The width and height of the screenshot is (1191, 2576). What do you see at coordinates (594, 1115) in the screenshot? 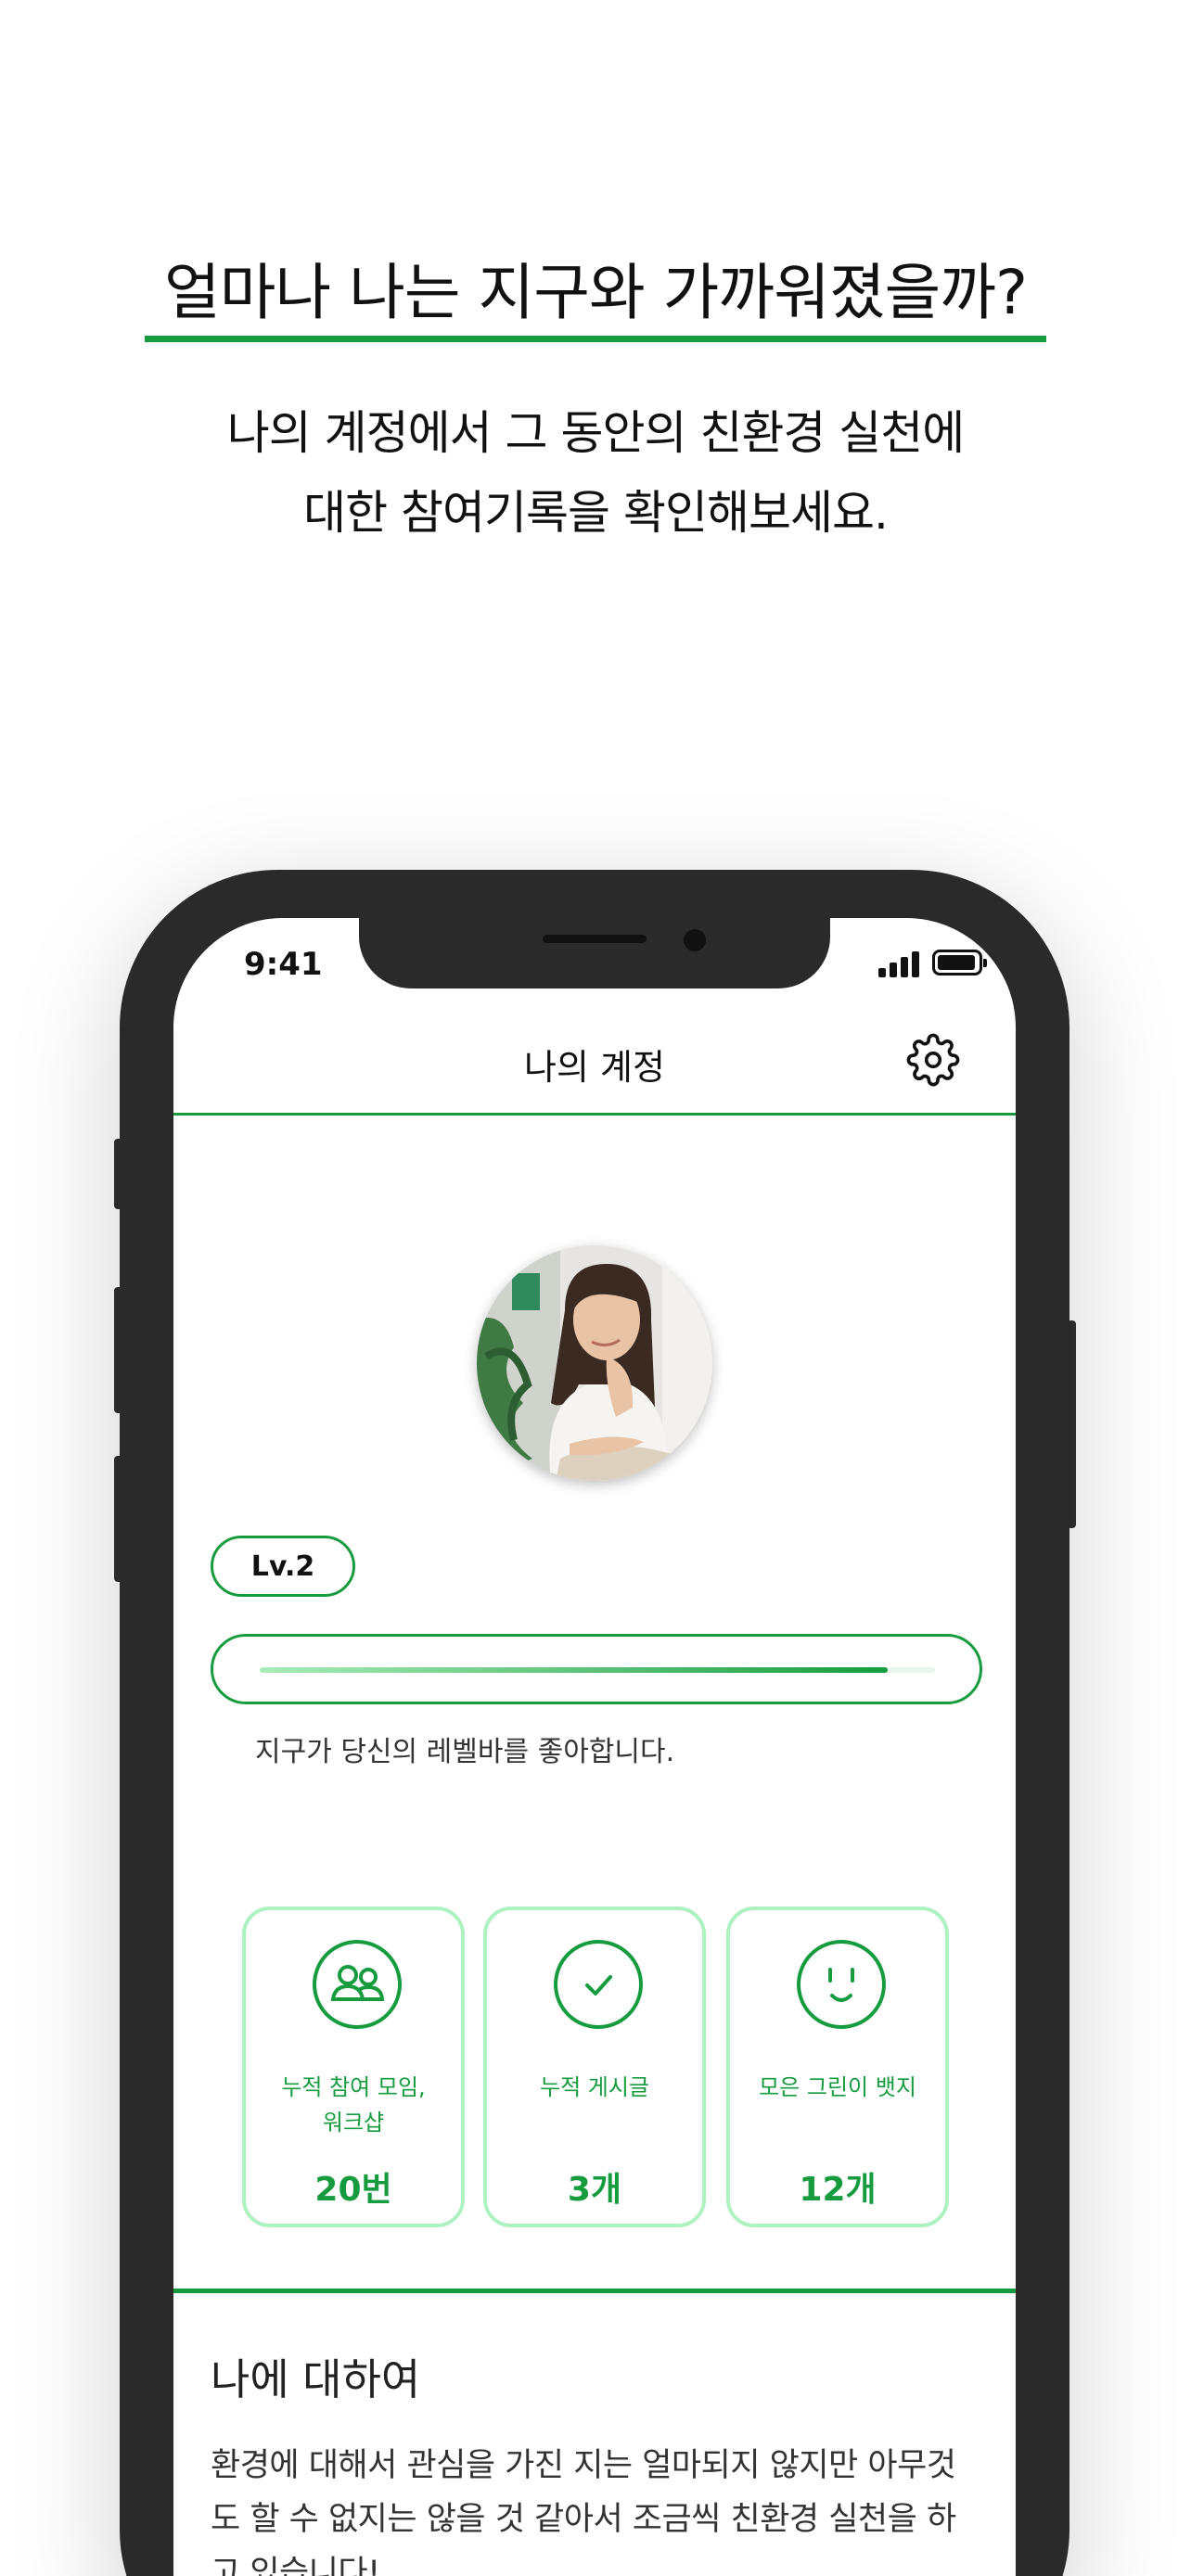
I see `header-divider` at bounding box center [594, 1115].